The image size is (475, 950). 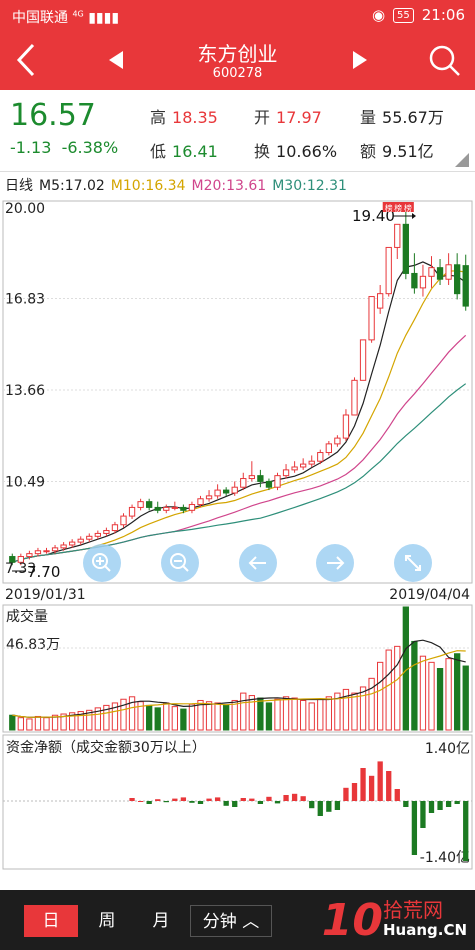 What do you see at coordinates (413, 563) in the screenshot?
I see `expand-button` at bounding box center [413, 563].